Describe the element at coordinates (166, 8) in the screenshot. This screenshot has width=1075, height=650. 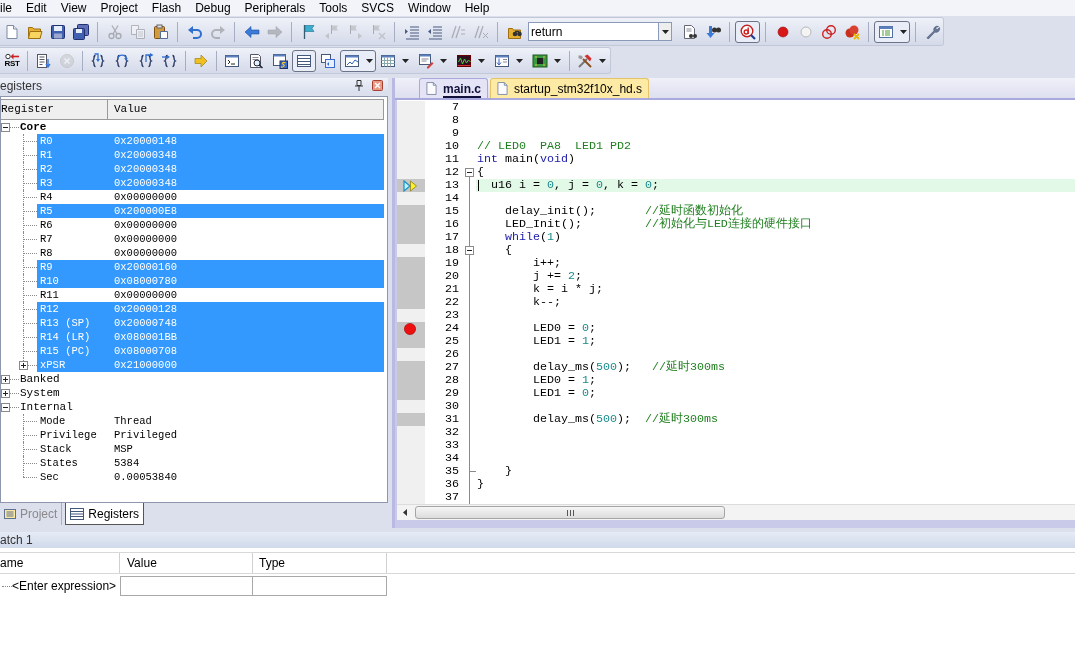
I see `menu-item: Flash` at that location.